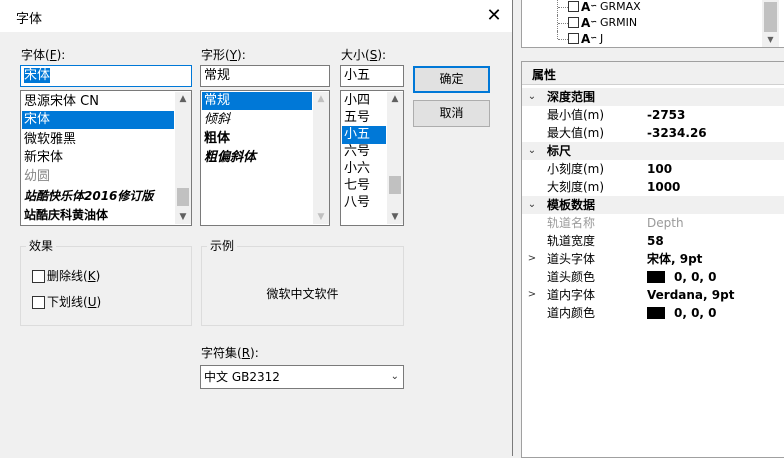 This screenshot has height=458, width=784. Describe the element at coordinates (642, 7) in the screenshot. I see `tree-item-grmax: A∽ GRMAX` at that location.